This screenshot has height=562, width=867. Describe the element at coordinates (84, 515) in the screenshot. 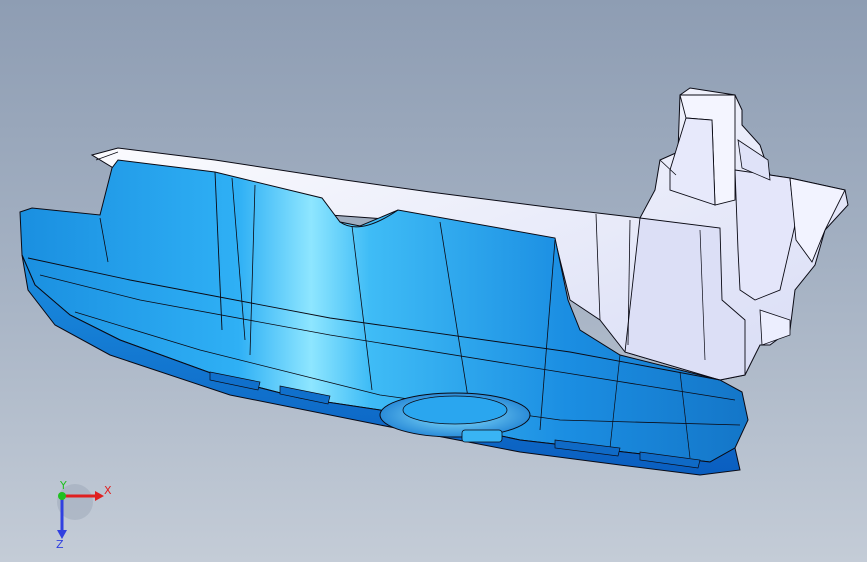

I see `axis-triad: X Y Z` at that location.